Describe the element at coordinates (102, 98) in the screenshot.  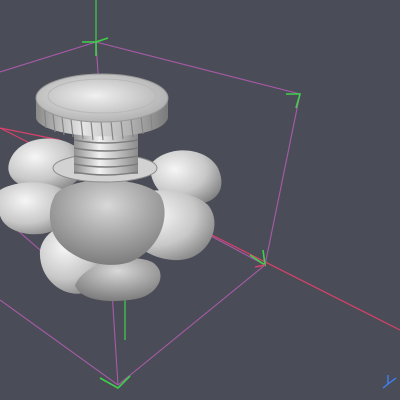
I see `head-top` at that location.